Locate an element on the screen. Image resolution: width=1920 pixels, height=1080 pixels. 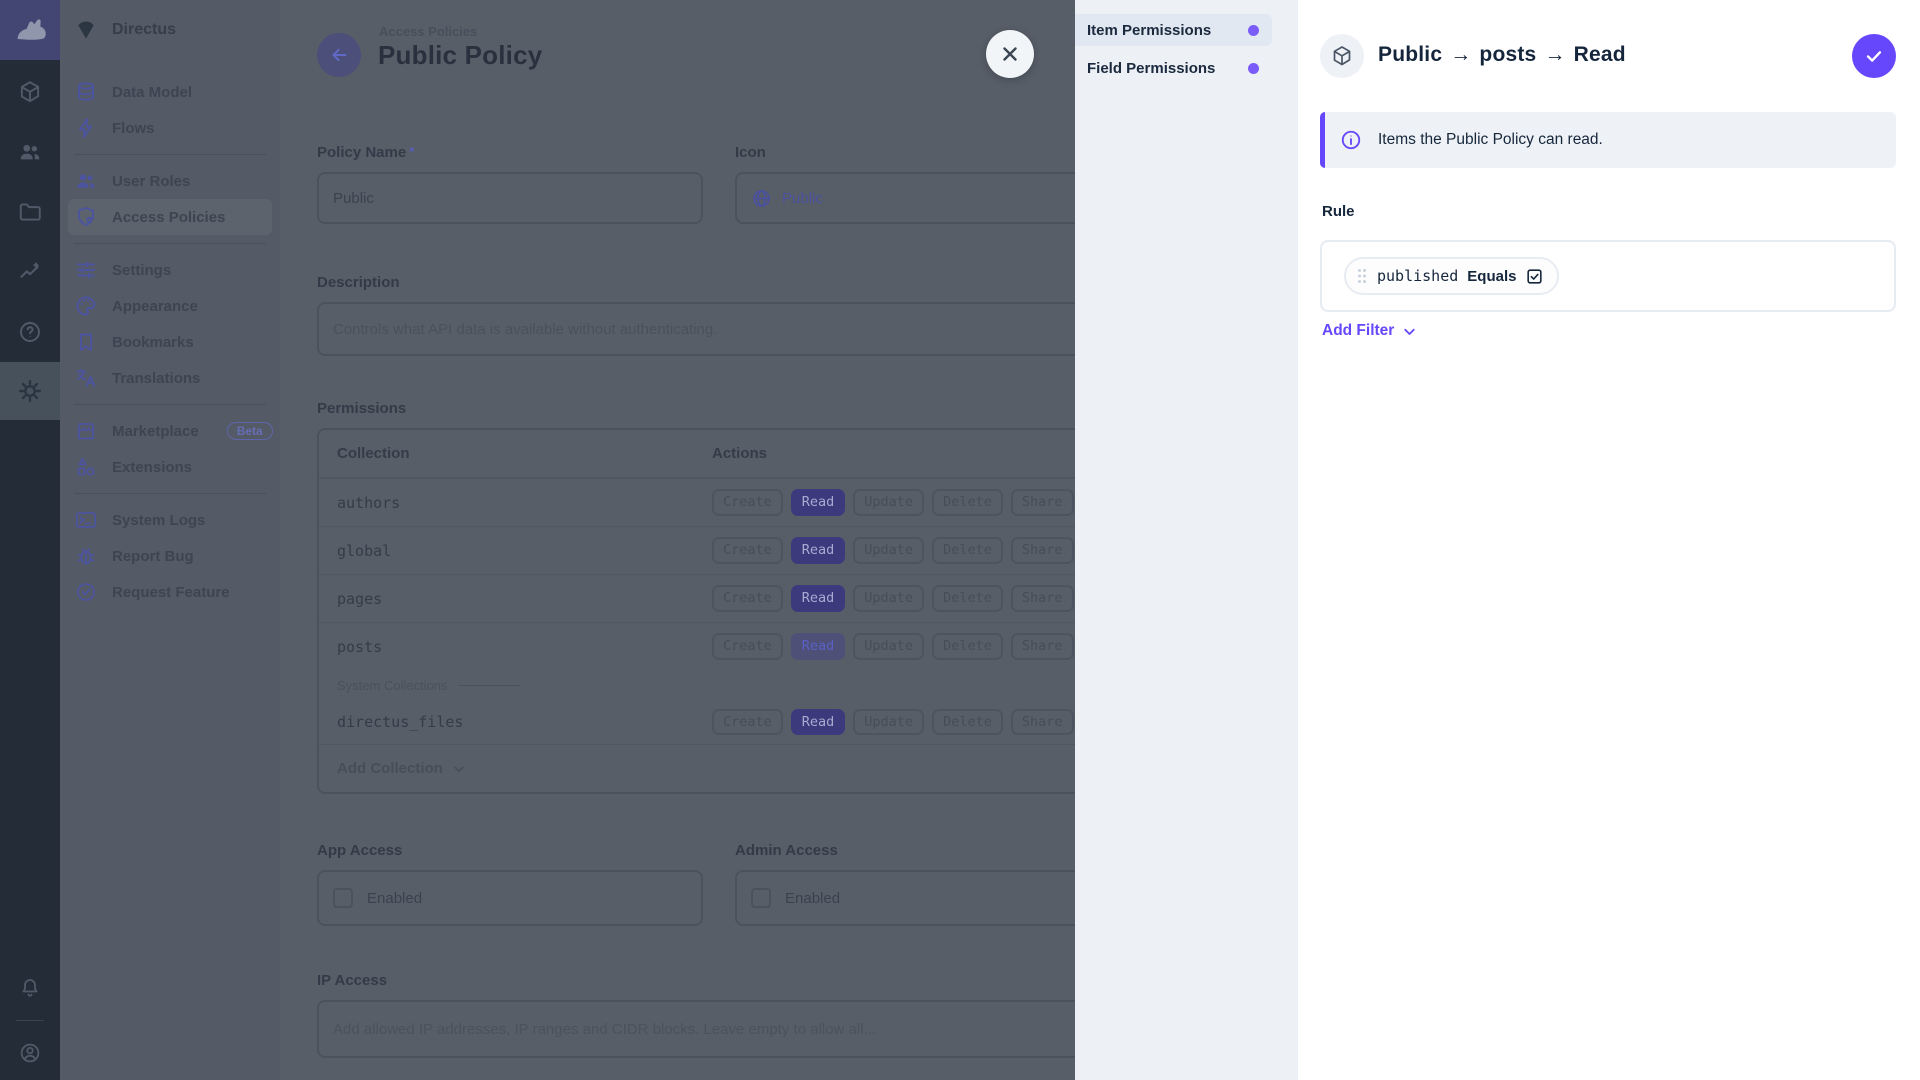
nav-item-translations: Translations is located at coordinates (170, 378).